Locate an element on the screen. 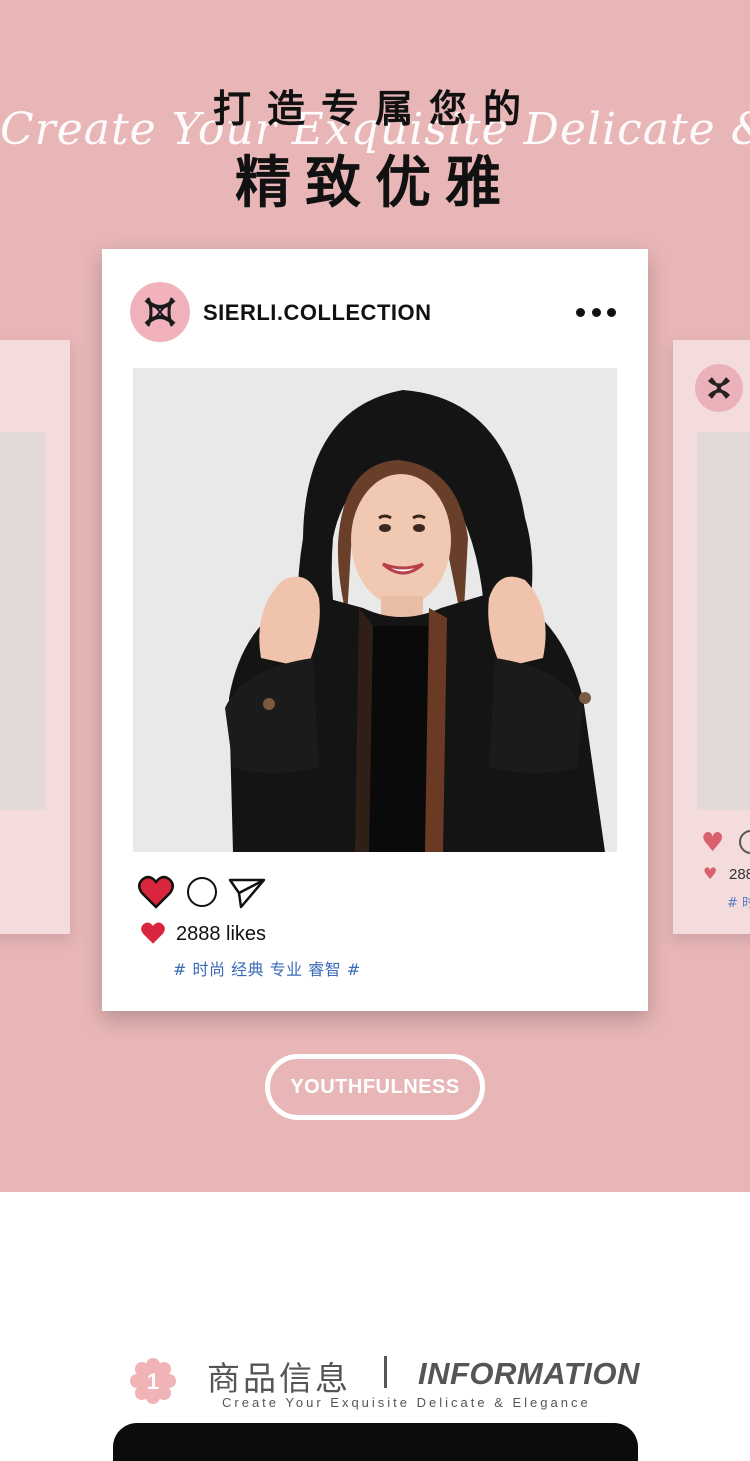 This screenshot has height=1461, width=750. badge-number: 1 is located at coordinates (153, 1381).